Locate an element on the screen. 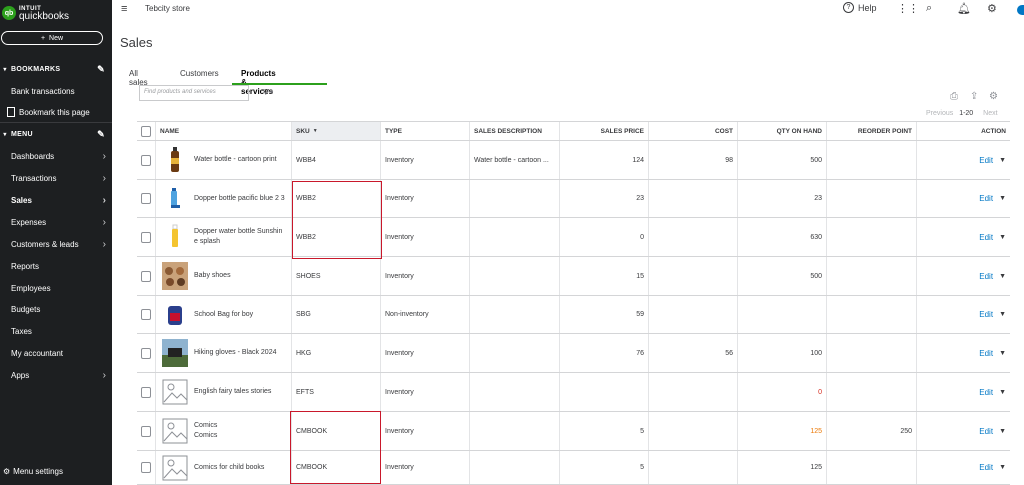  new-button: + New is located at coordinates (52, 38).